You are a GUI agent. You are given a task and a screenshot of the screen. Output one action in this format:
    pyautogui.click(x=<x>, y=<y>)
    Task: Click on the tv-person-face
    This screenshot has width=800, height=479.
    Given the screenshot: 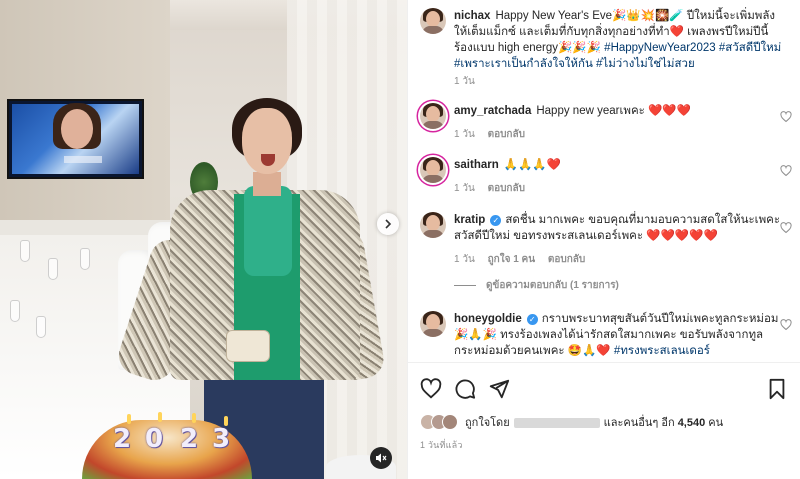 What is the action you would take?
    pyautogui.click(x=77, y=129)
    